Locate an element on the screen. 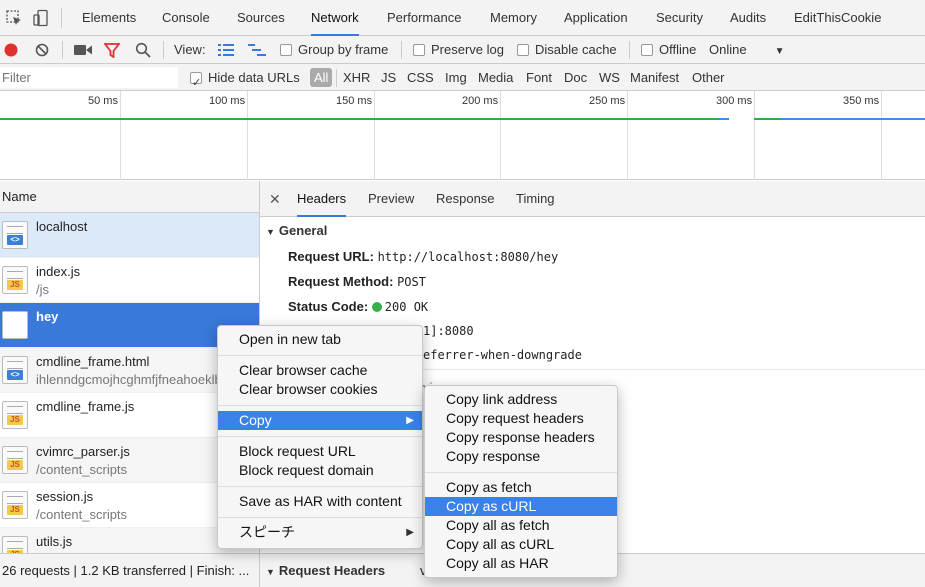 The height and width of the screenshot is (587, 925). group-by-frame-checkbox: Group by frame is located at coordinates (334, 50).